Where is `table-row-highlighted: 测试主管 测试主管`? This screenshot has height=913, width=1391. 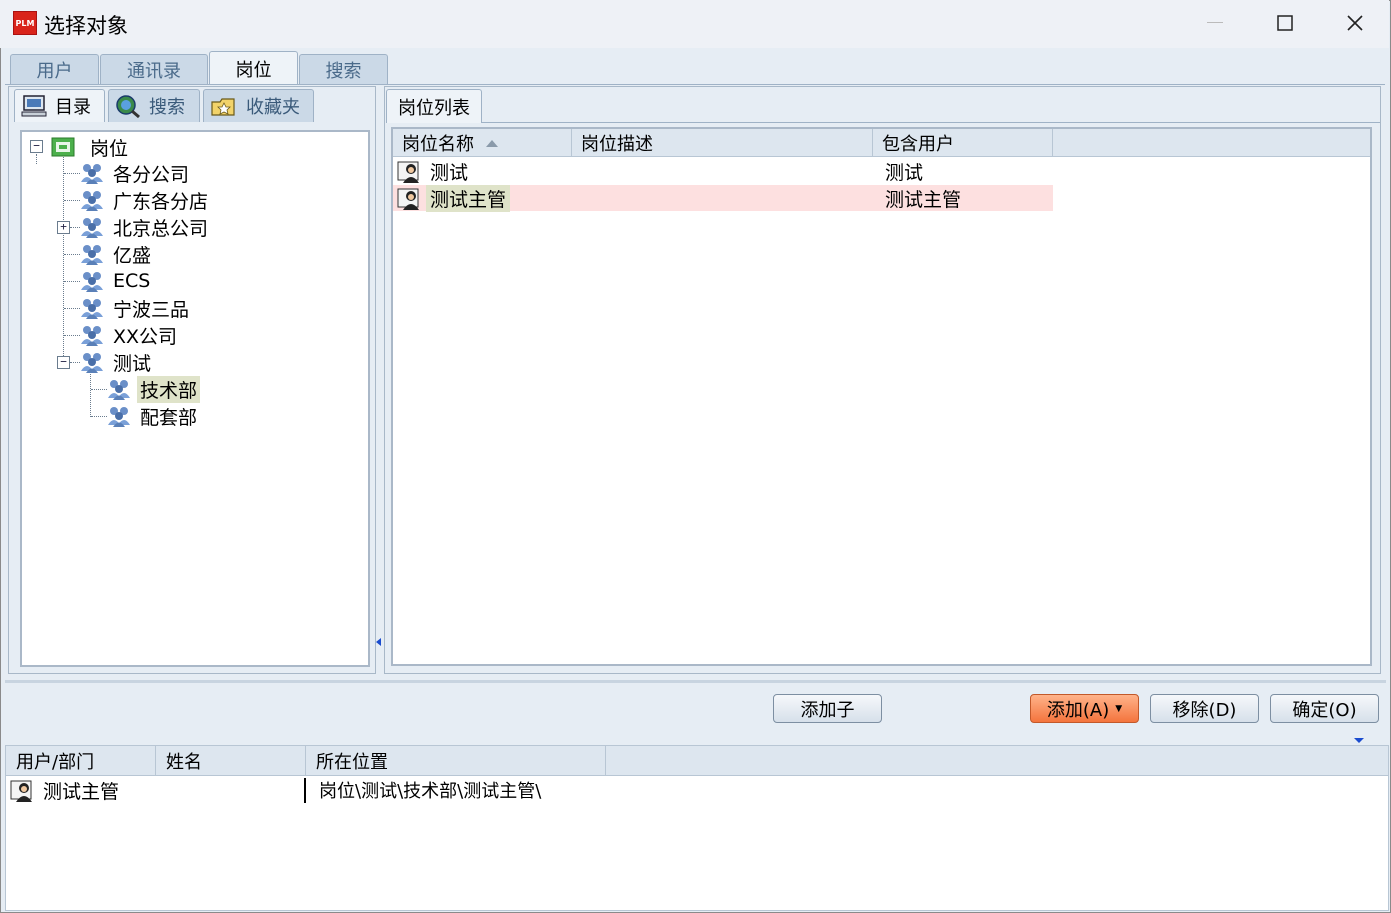 table-row-highlighted: 测试主管 测试主管 is located at coordinates (723, 198).